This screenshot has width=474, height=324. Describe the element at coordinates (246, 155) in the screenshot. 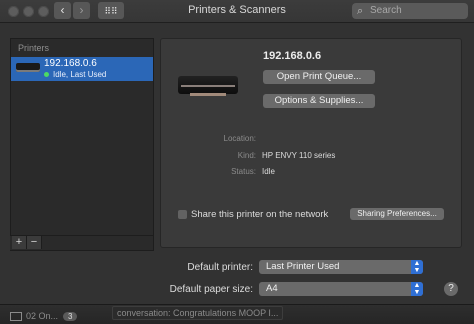

I see `kind-label: Kind:` at that location.